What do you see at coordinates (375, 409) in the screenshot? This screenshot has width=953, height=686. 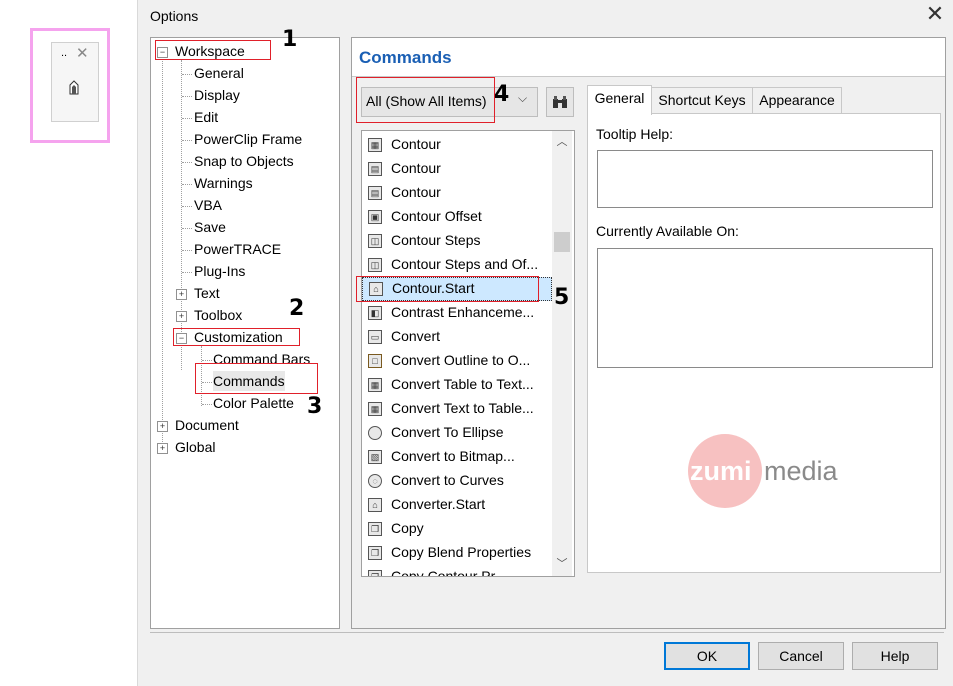 I see `convert-text-to-table-icon: ▦` at bounding box center [375, 409].